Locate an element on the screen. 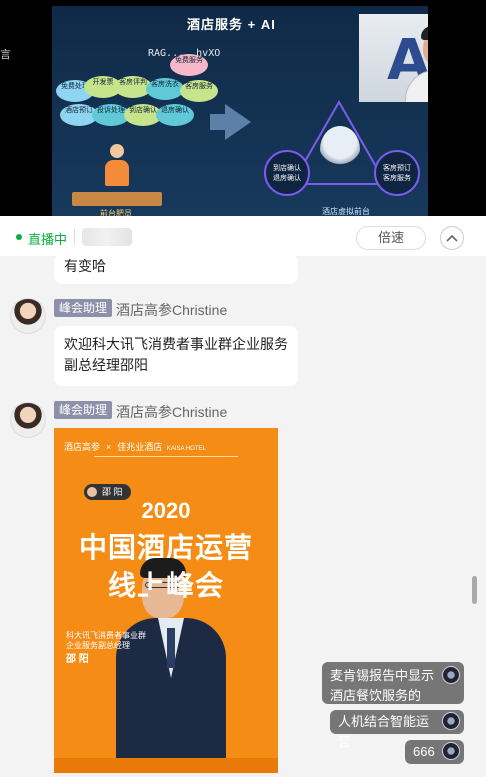 Image resolution: width=486 pixels, height=777 pixels. chat-message-text: 有变哈 is located at coordinates (85, 266).